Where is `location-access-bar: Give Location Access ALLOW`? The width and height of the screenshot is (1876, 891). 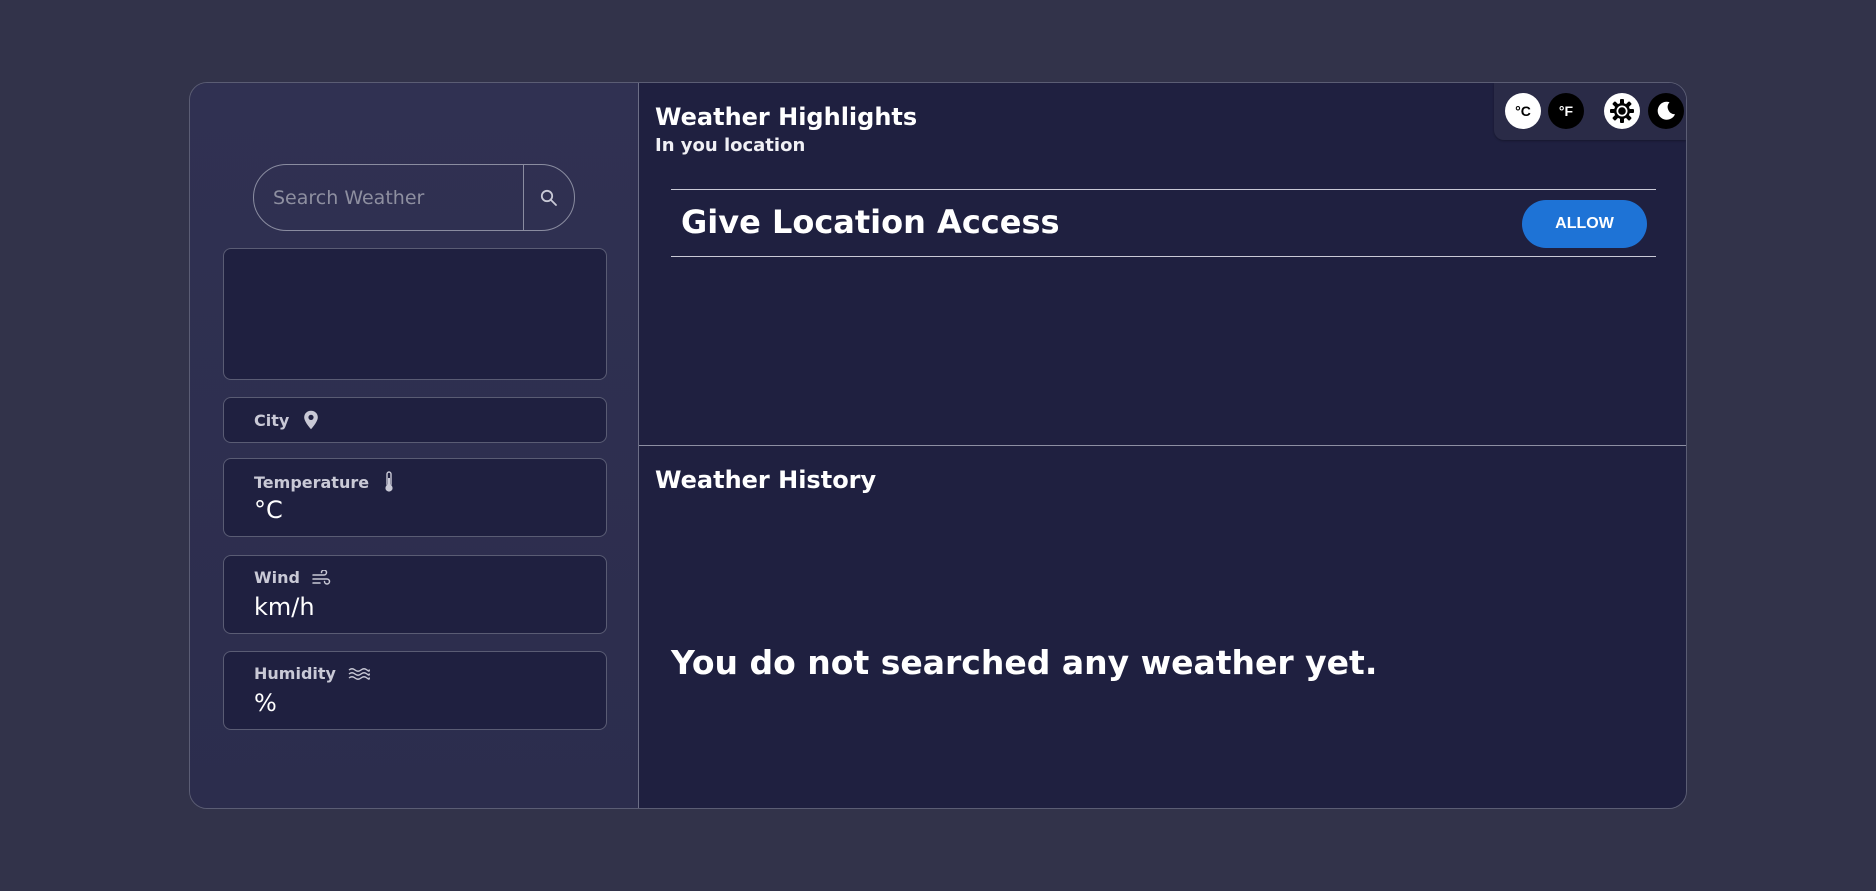 location-access-bar: Give Location Access ALLOW is located at coordinates (1163, 223).